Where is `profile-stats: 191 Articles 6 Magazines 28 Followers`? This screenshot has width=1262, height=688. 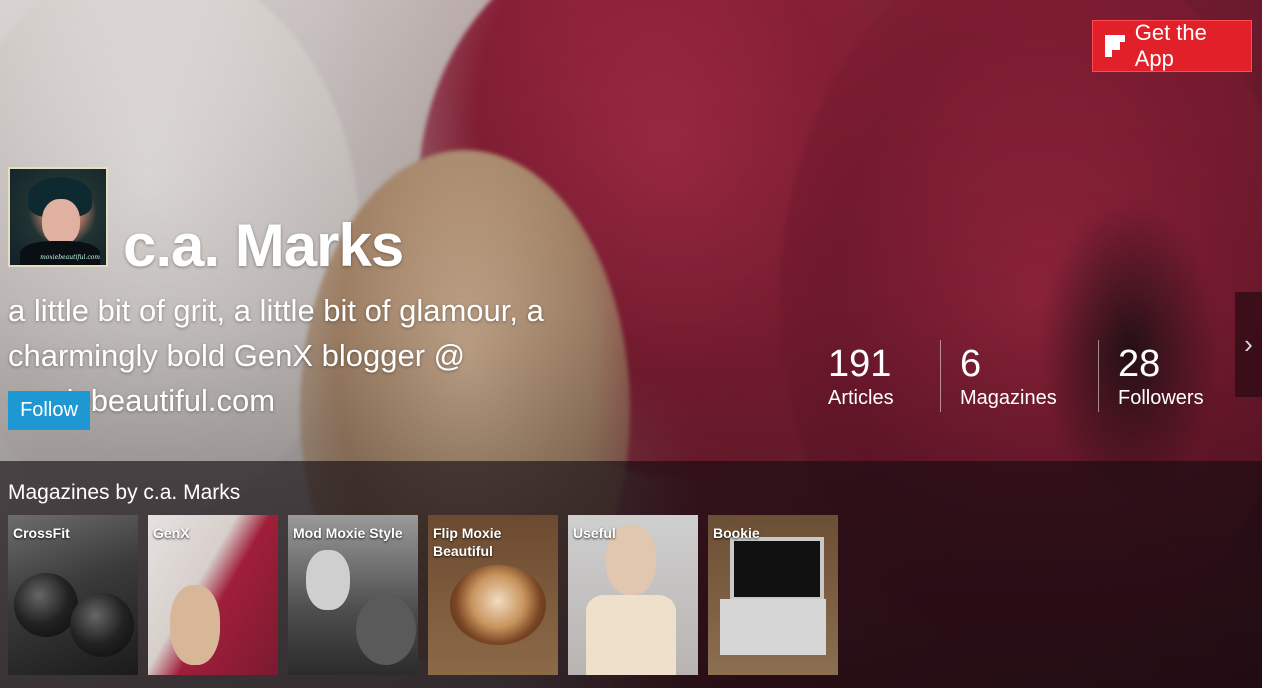 profile-stats: 191 Articles 6 Magazines 28 Followers is located at coordinates (1023, 376).